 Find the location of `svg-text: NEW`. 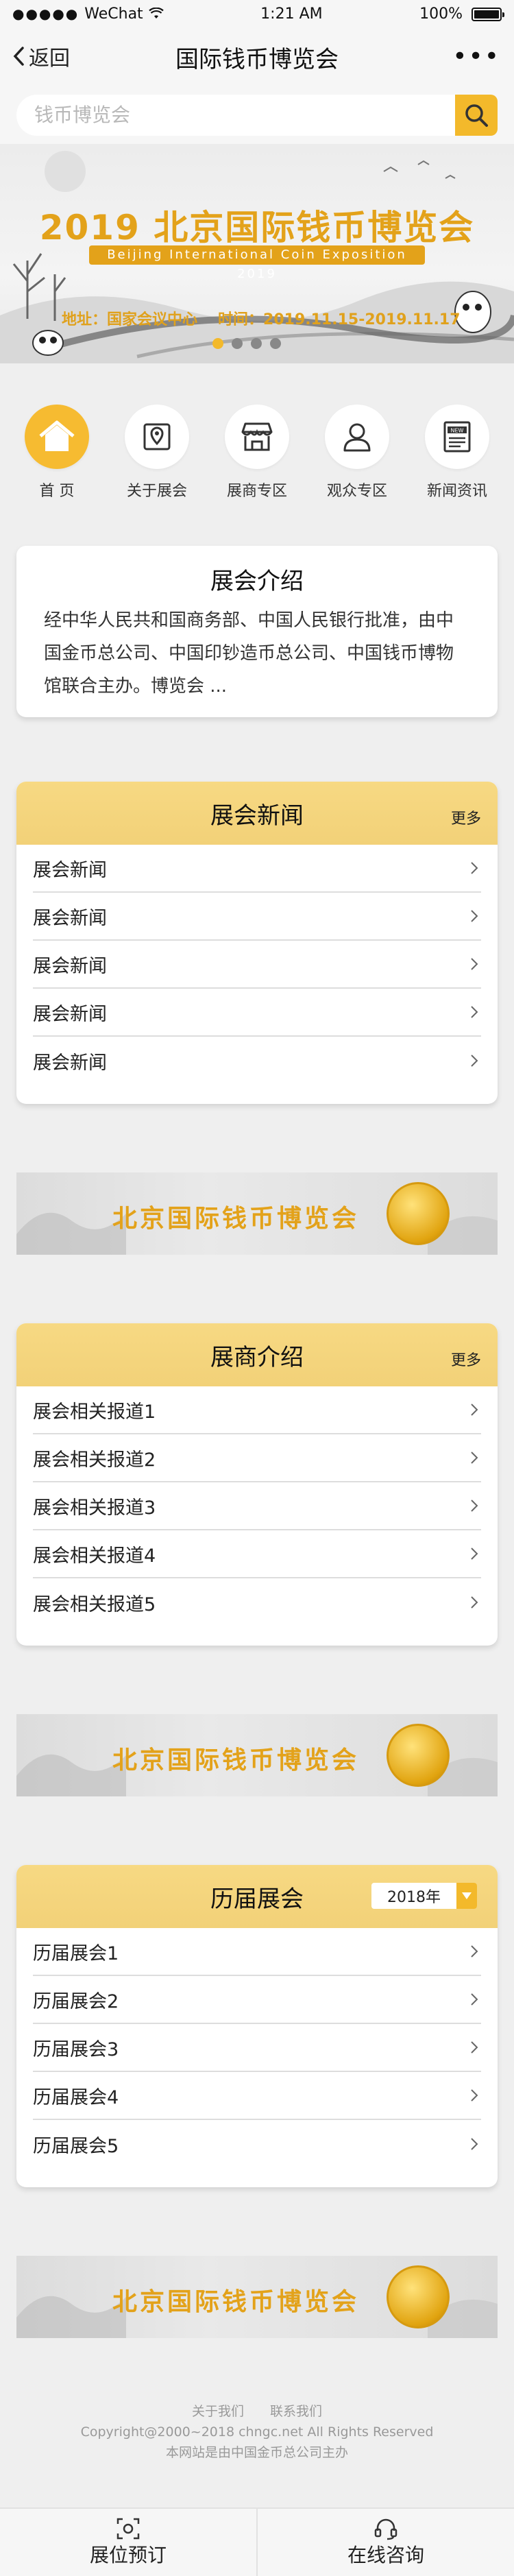

svg-text: NEW is located at coordinates (457, 431).